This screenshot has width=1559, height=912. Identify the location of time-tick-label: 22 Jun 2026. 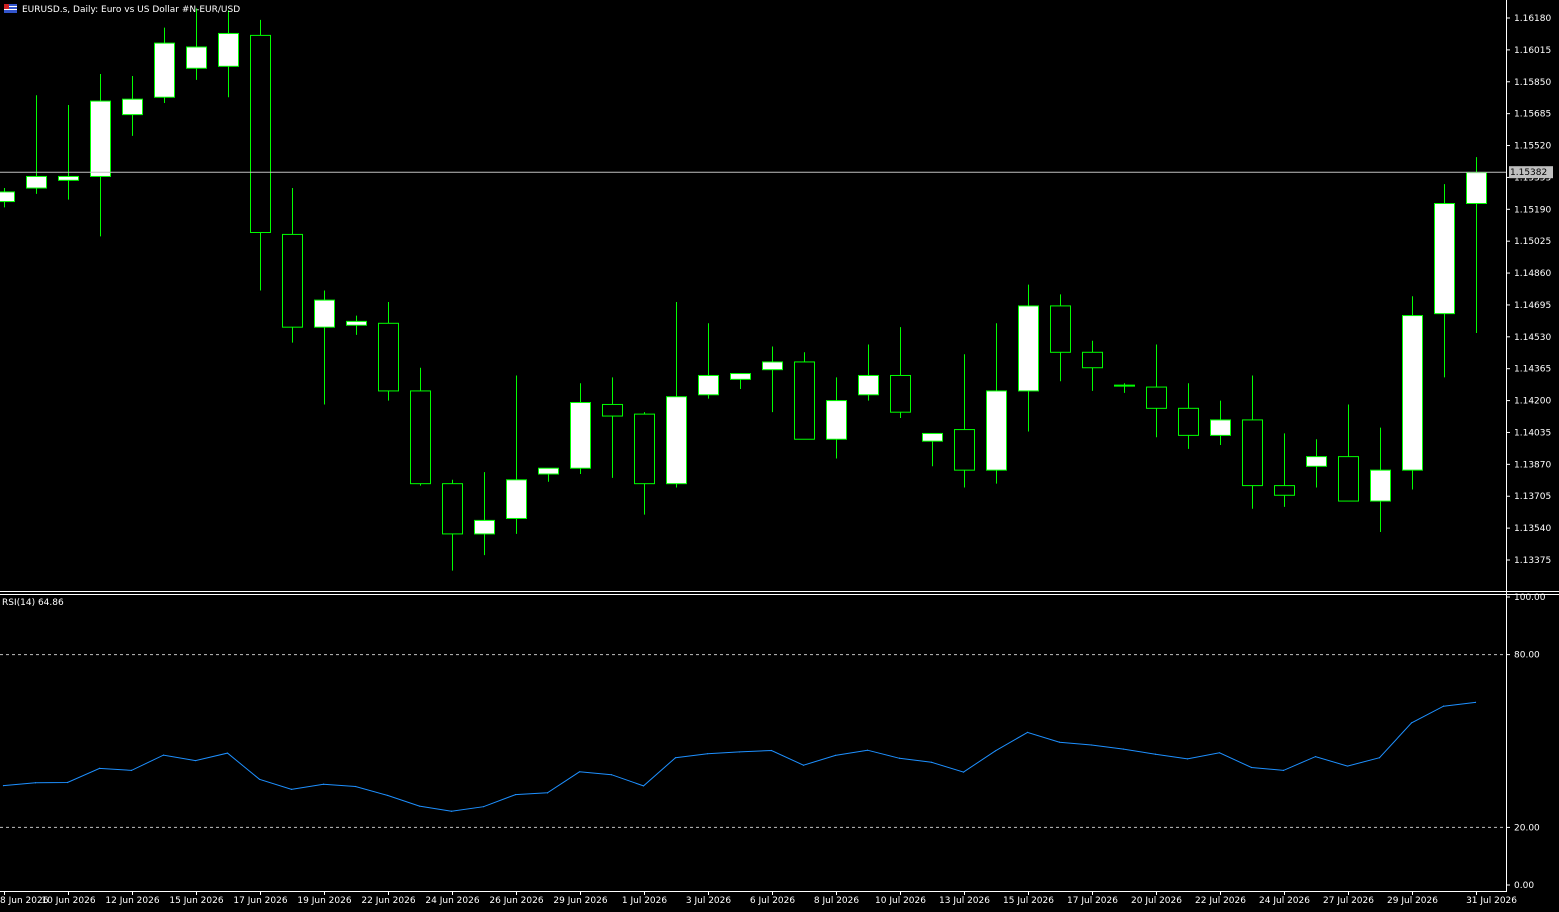
(388, 901).